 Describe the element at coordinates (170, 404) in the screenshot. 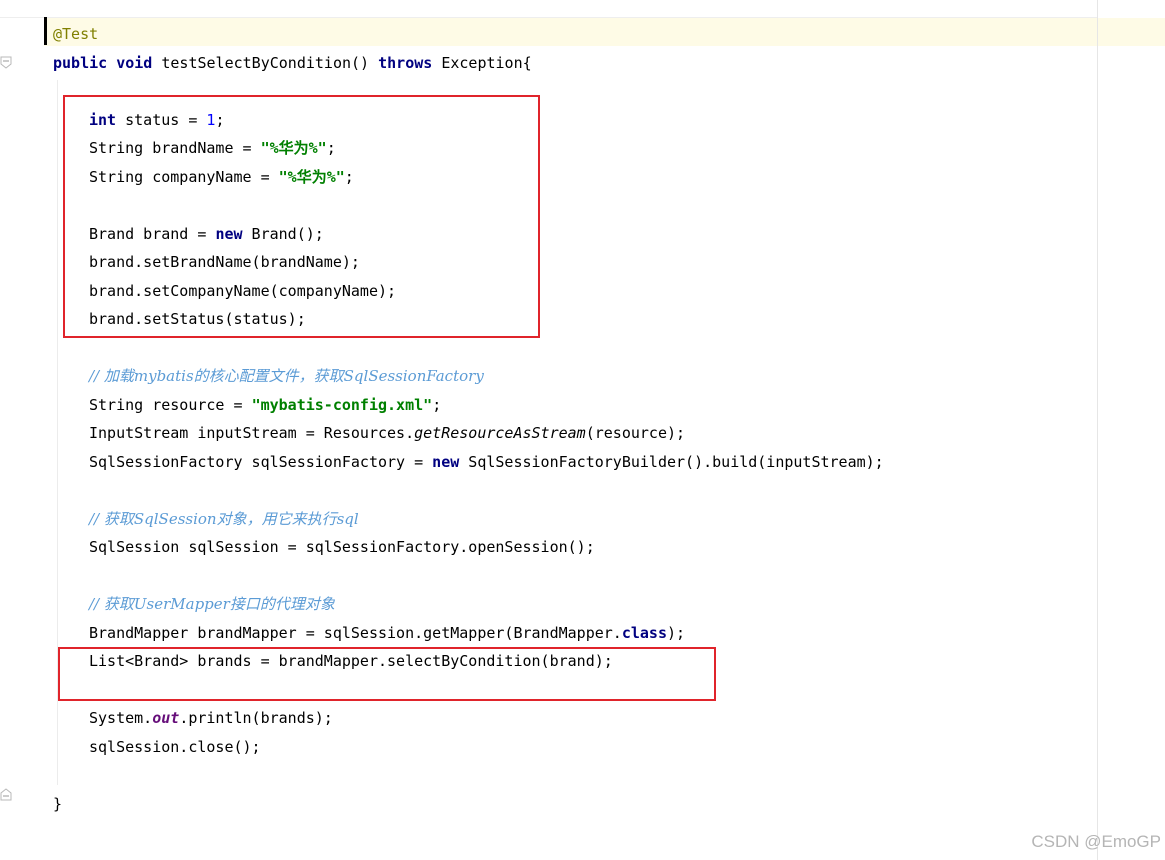

I see `code-token: String resource =` at that location.